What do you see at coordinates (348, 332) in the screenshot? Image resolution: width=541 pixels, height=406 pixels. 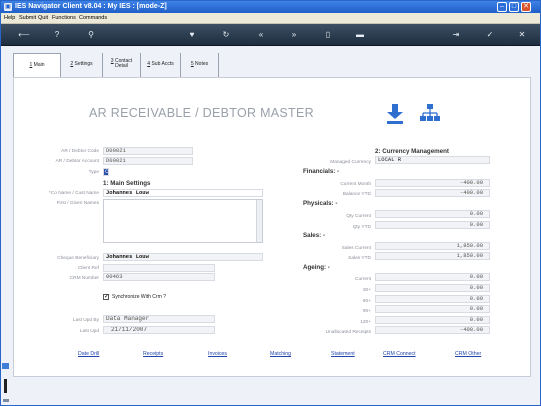 I see `unallocated-receipts-label: Unallocated Receipts` at bounding box center [348, 332].